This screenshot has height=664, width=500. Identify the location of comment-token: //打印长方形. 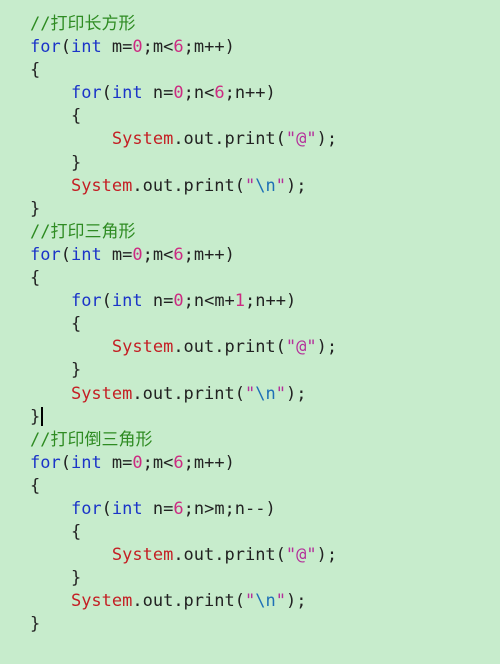
(83, 24).